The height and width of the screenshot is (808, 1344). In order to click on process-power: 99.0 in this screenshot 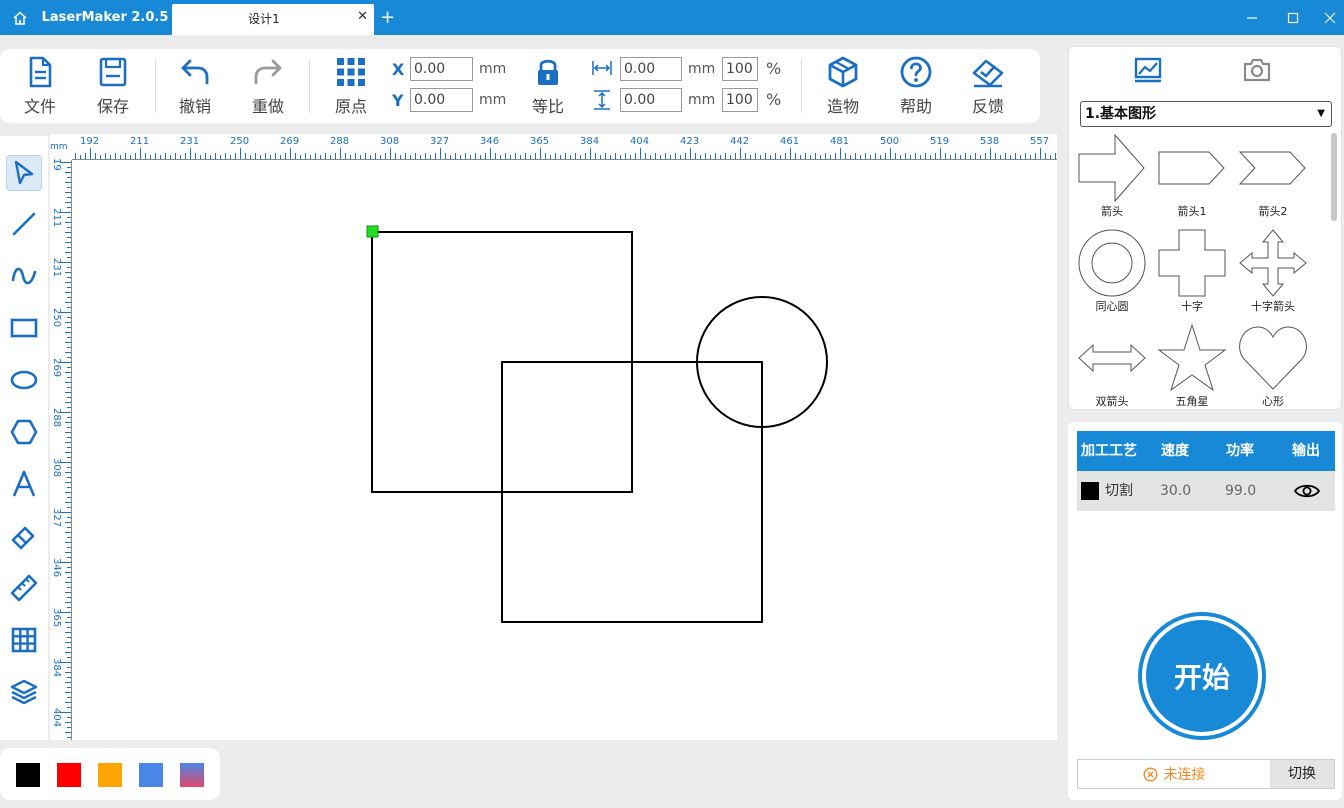, I will do `click(1240, 491)`.